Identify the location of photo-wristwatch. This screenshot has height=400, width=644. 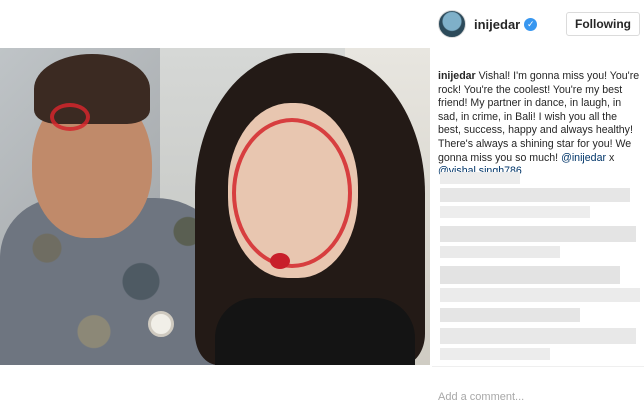
(161, 324).